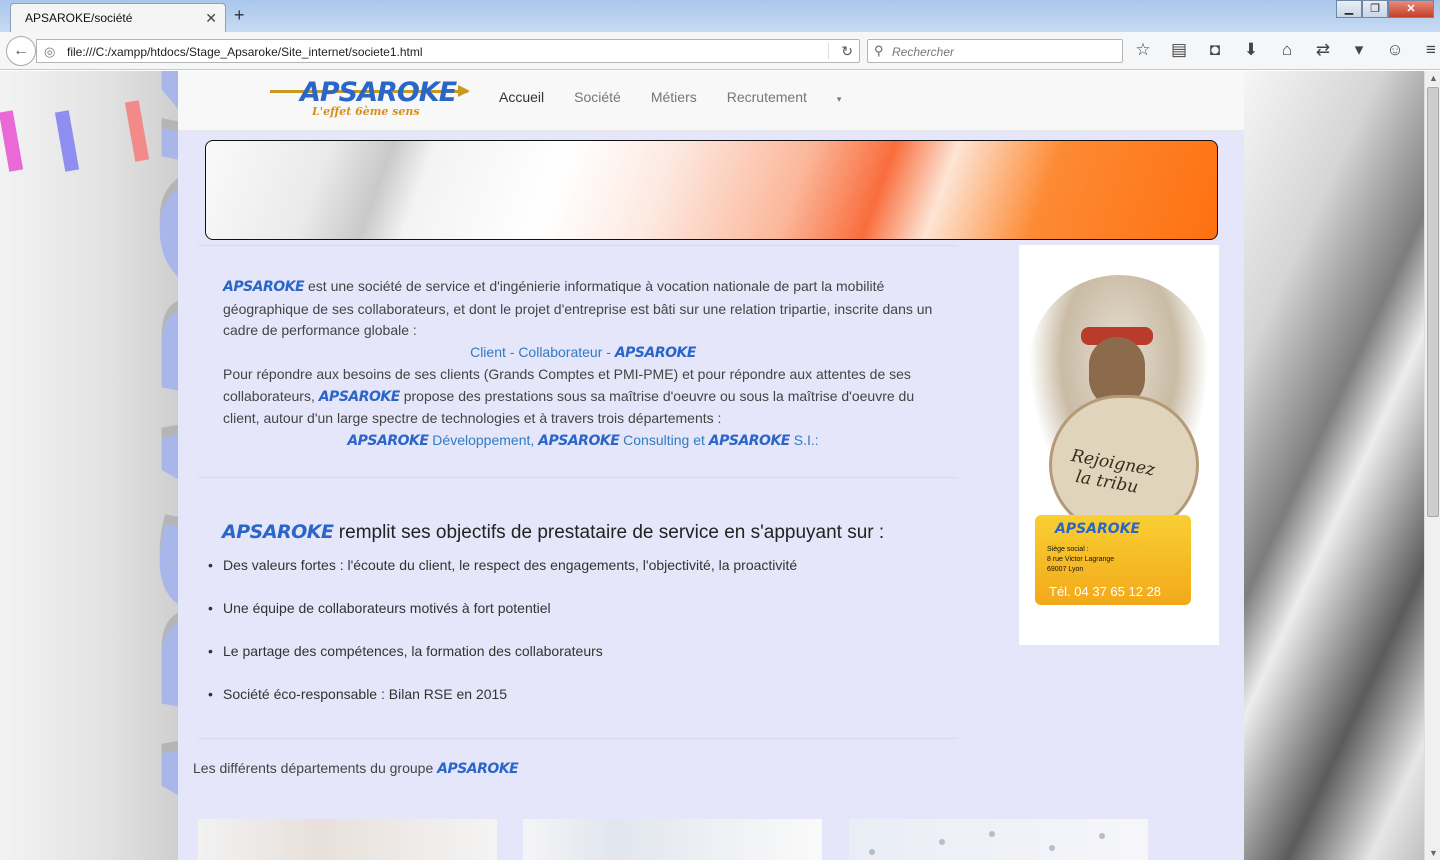 The width and height of the screenshot is (1440, 860). What do you see at coordinates (839, 99) in the screenshot?
I see `caret-down-icon: ▾` at bounding box center [839, 99].